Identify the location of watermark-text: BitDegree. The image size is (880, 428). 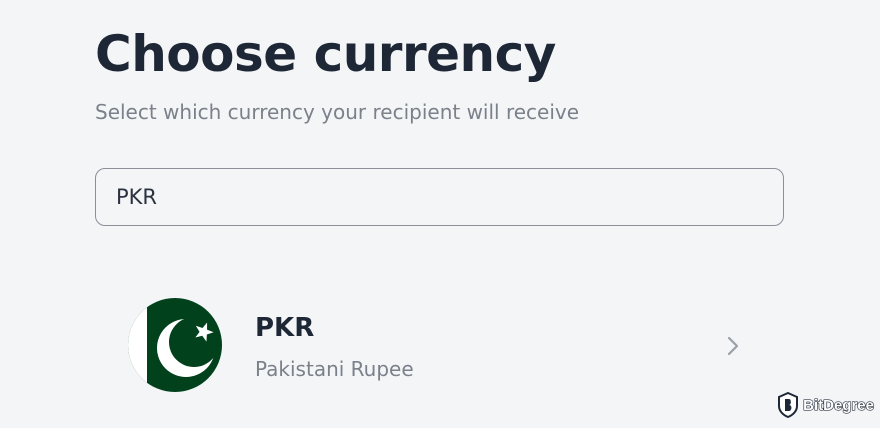
(839, 405).